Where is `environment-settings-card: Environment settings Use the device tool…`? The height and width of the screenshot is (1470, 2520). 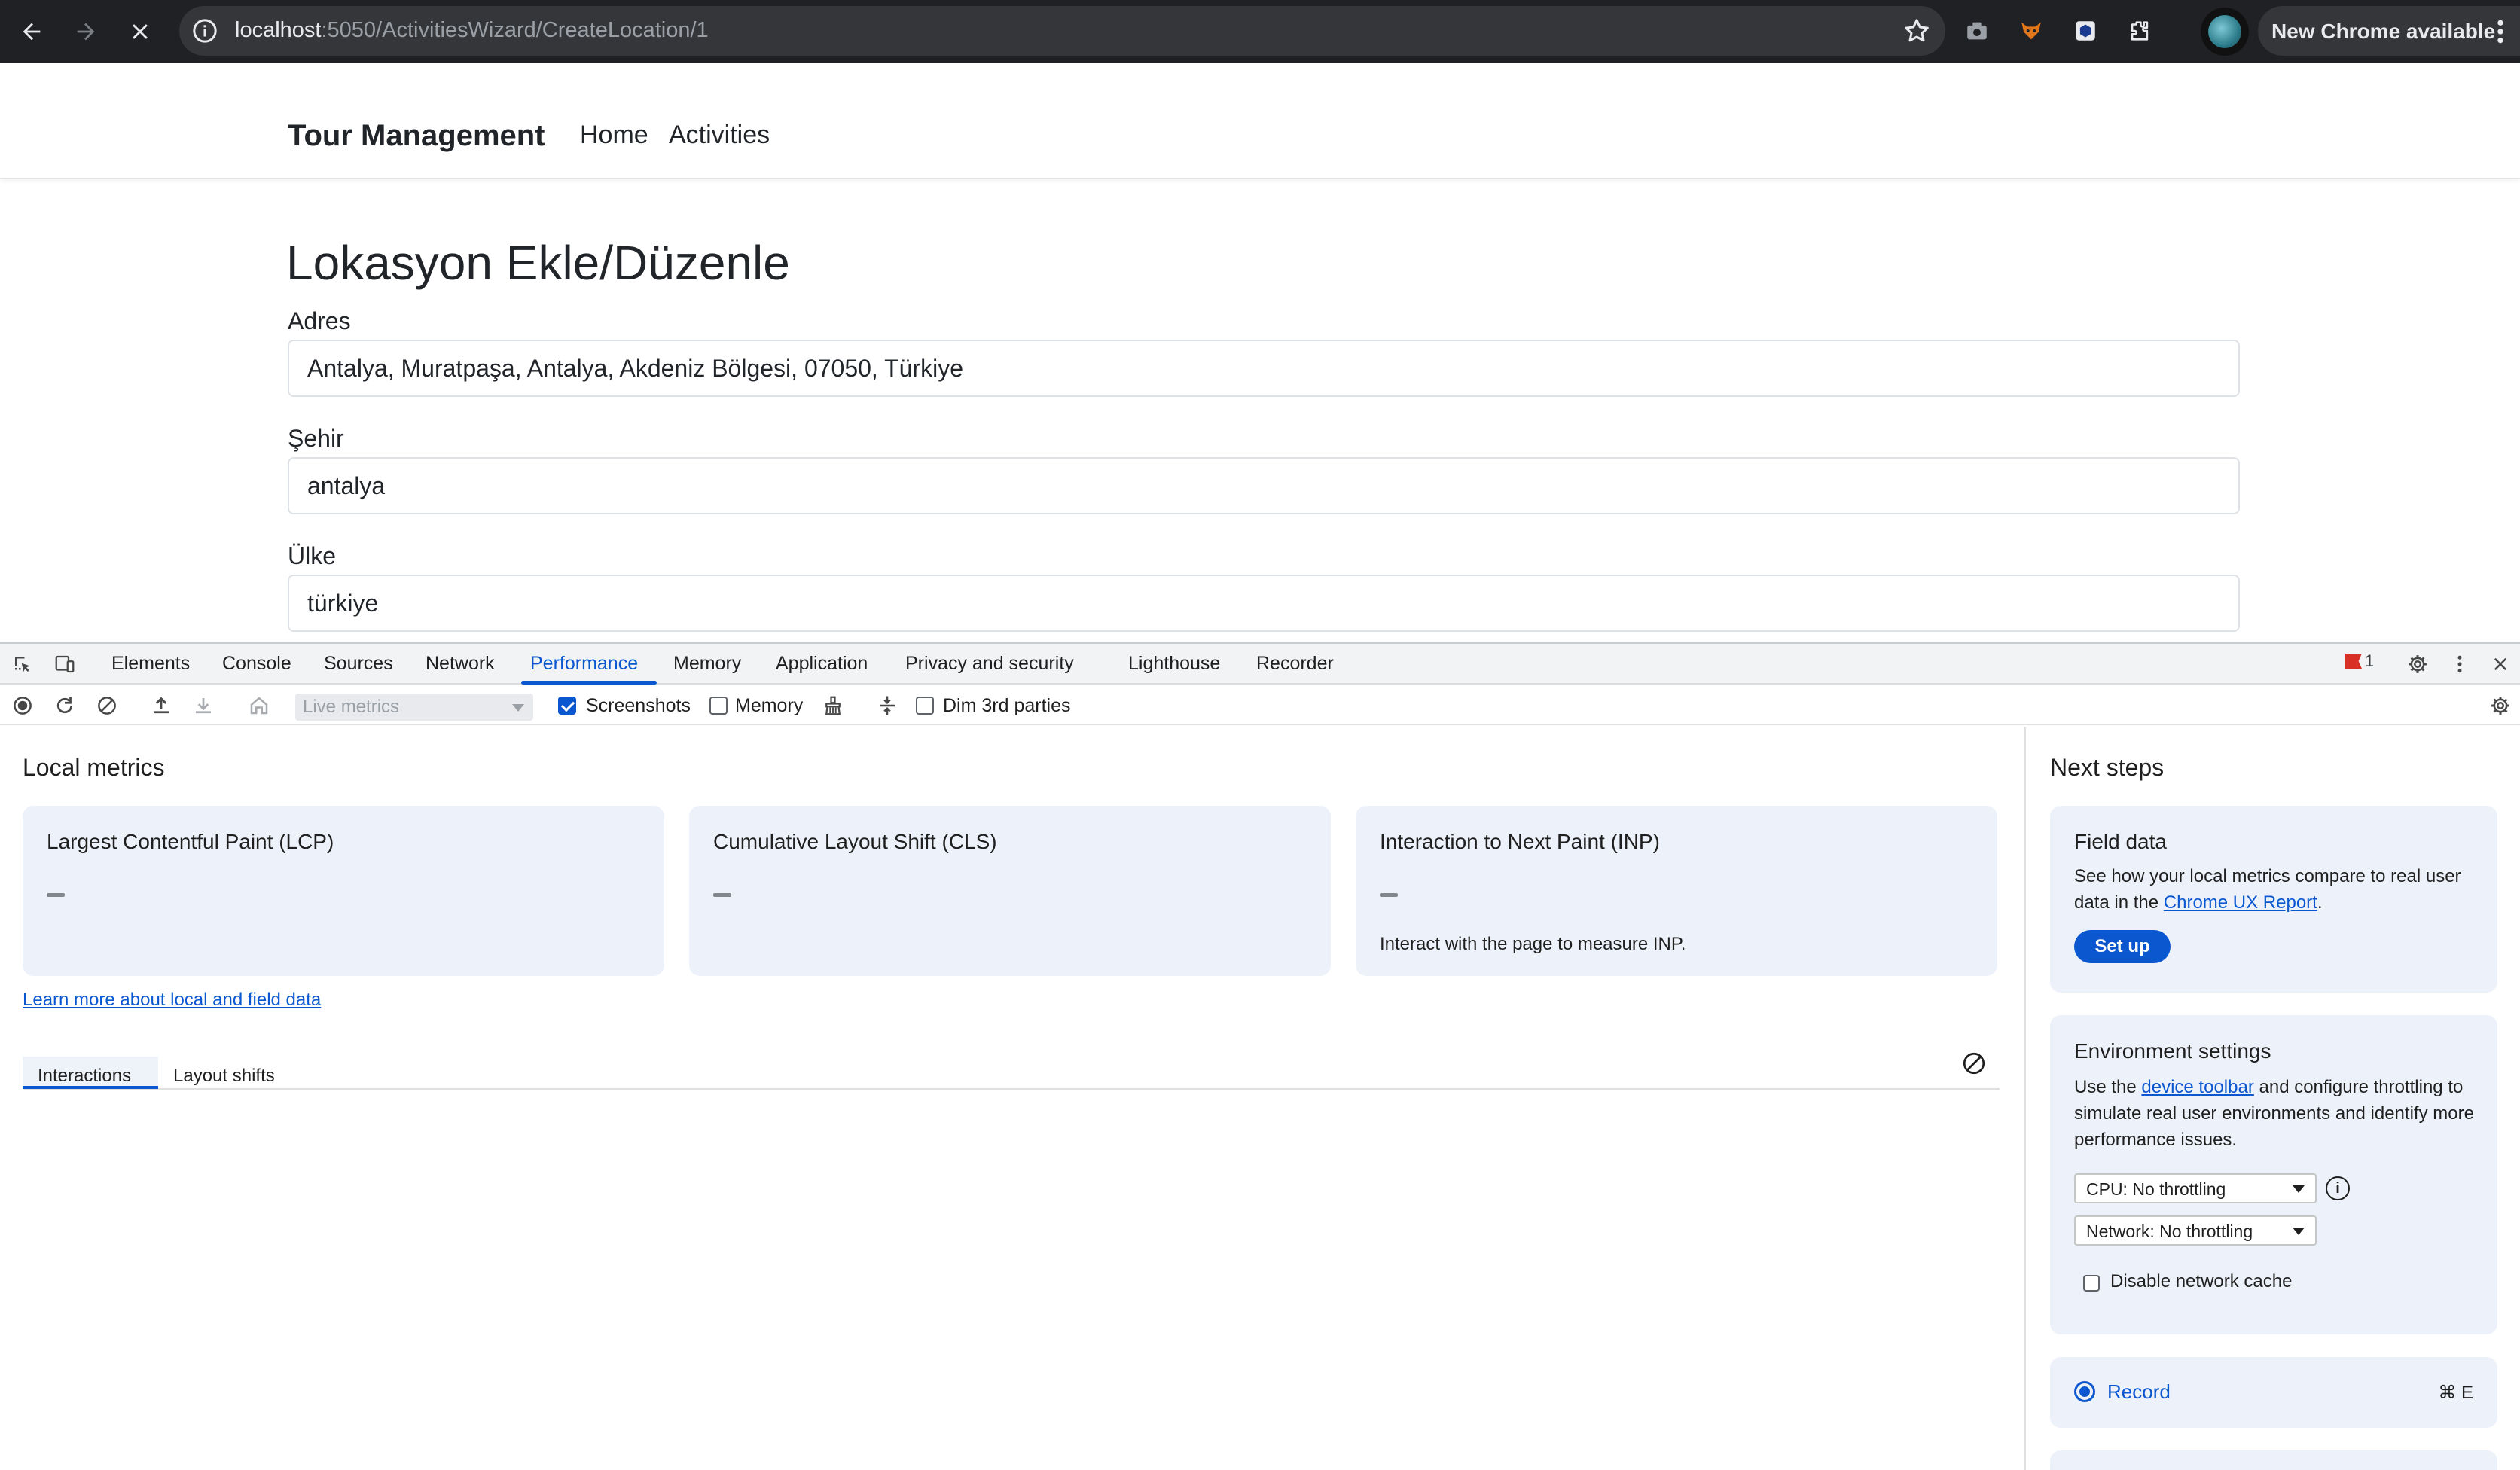
environment-settings-card: Environment settings Use the device tool… is located at coordinates (2273, 1174).